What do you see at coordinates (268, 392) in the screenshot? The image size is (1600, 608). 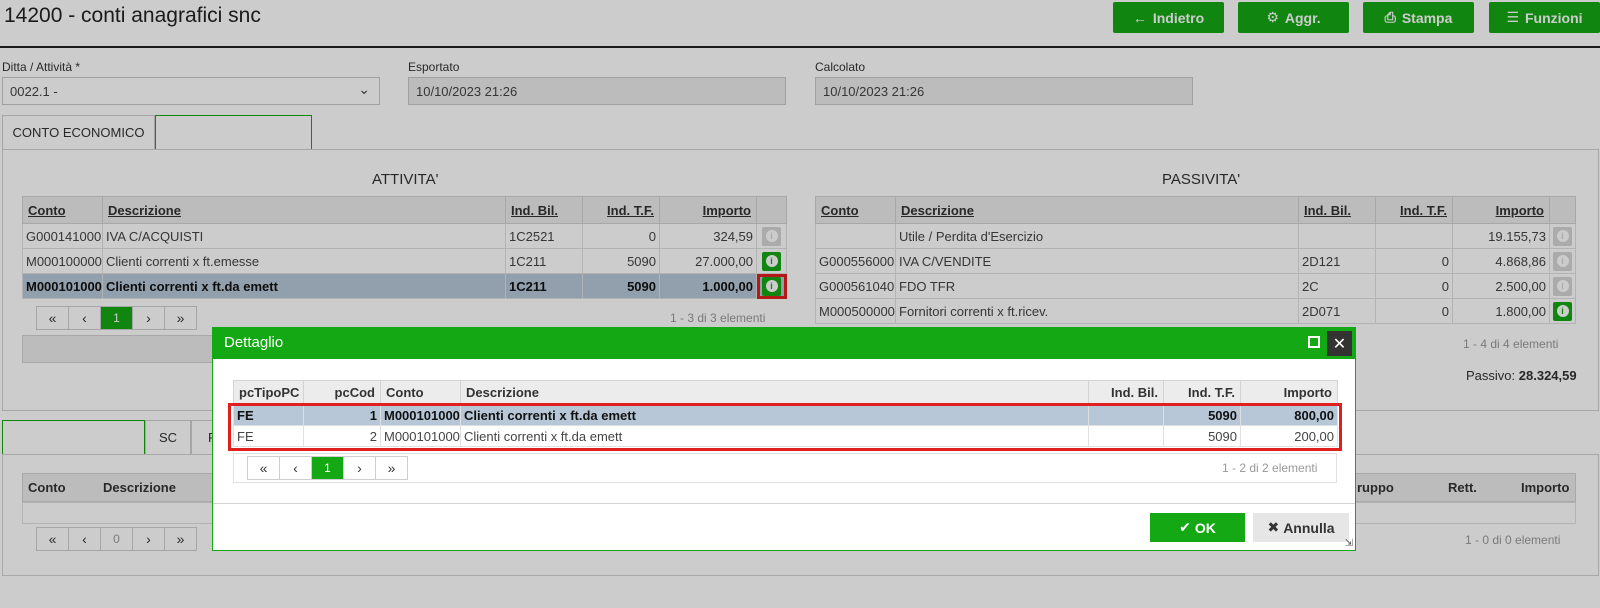 I see `col-pctipopc: pcTipoPC` at bounding box center [268, 392].